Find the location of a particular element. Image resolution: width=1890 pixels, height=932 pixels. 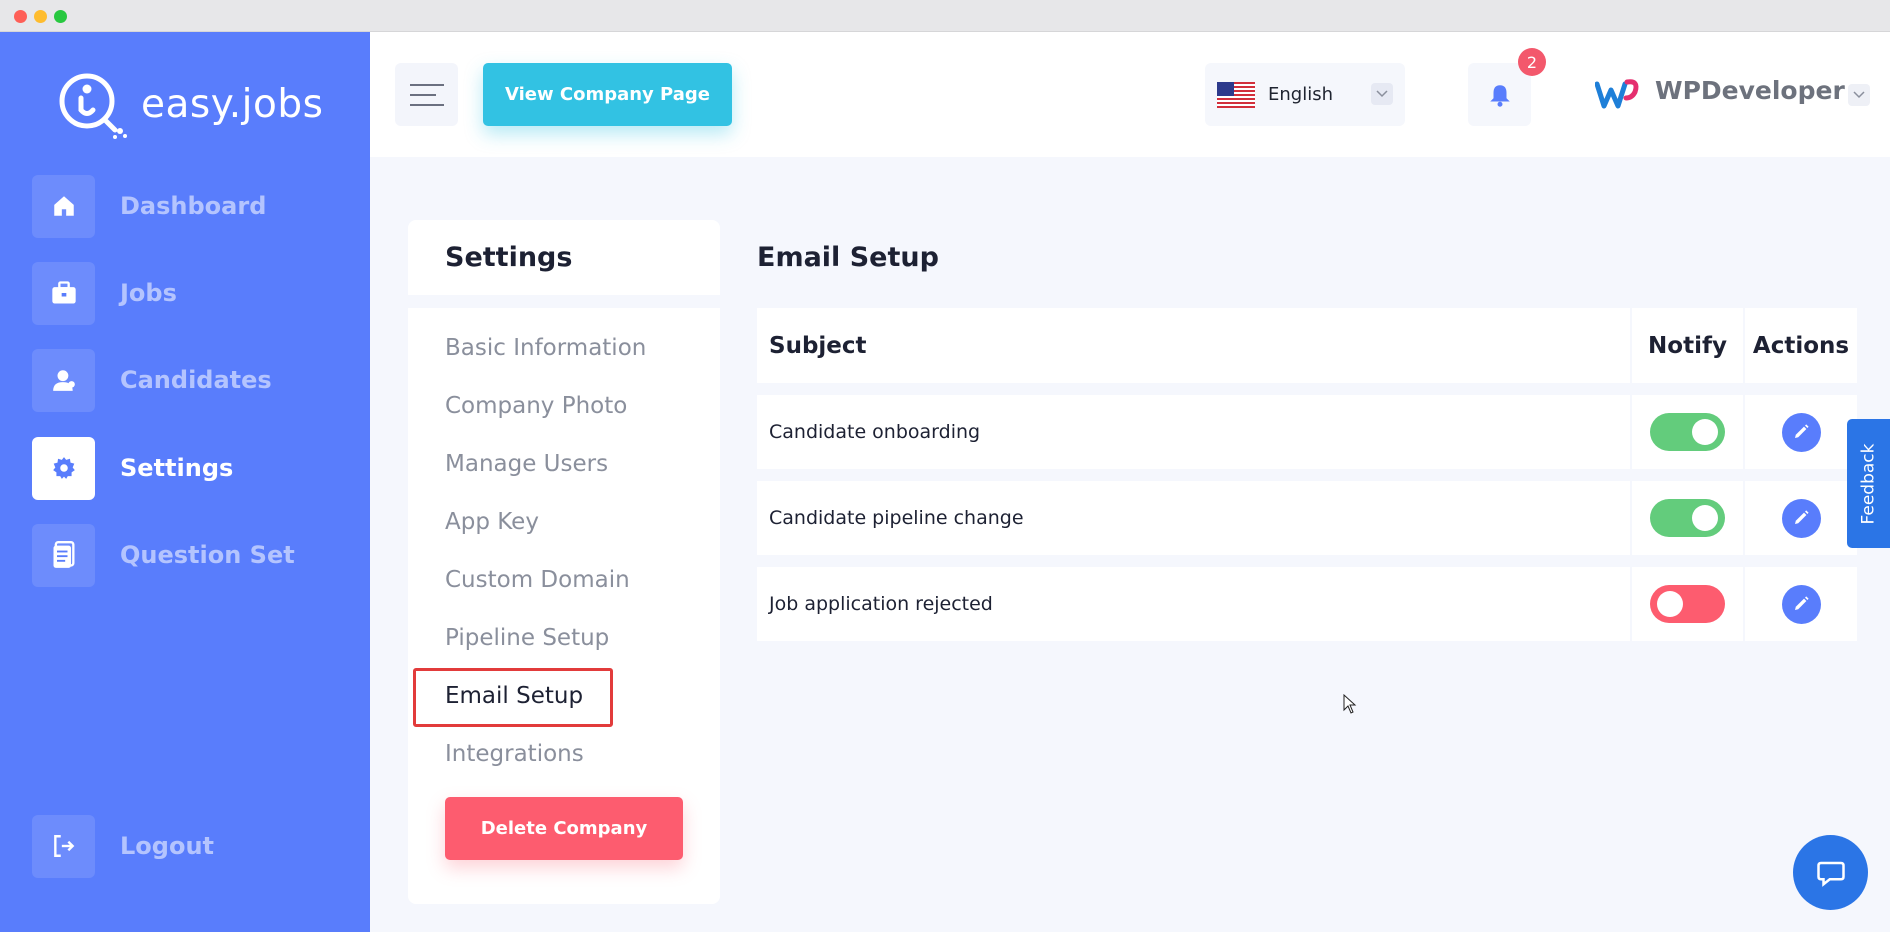

window-titlebar is located at coordinates (945, 16).